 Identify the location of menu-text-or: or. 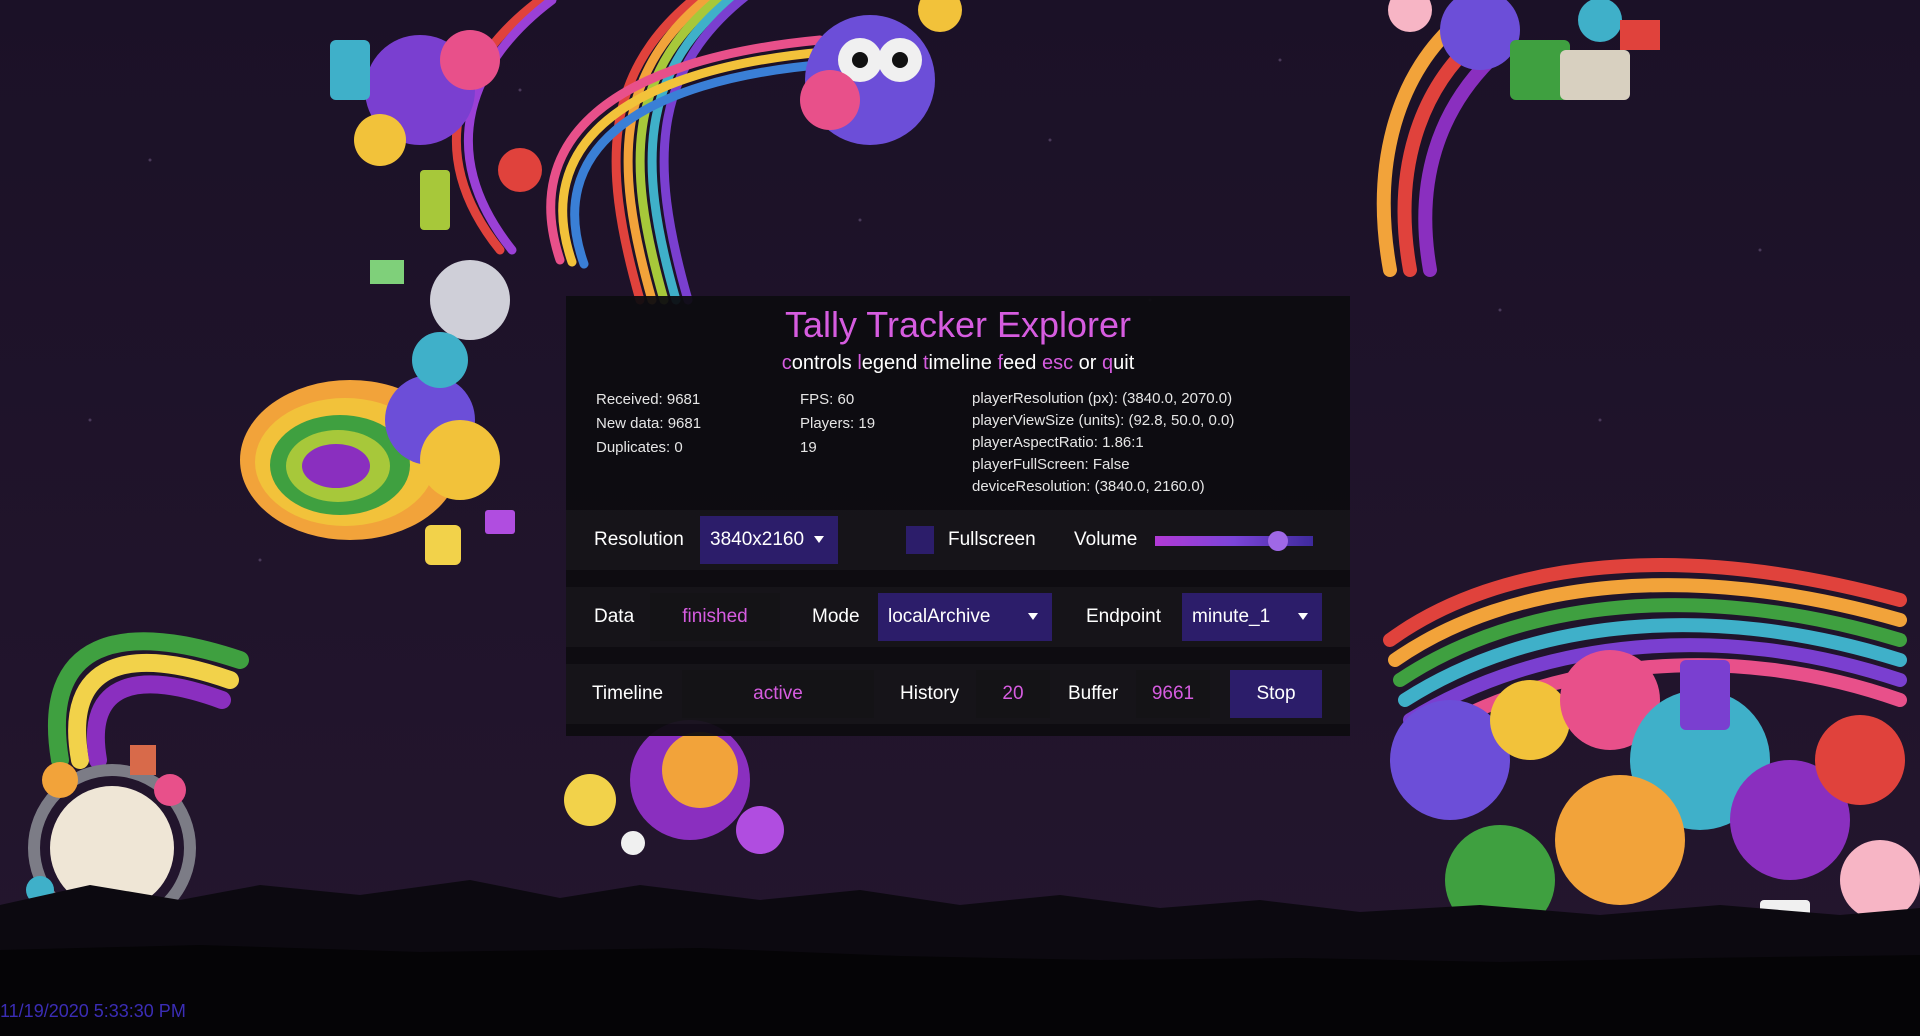
(1087, 363).